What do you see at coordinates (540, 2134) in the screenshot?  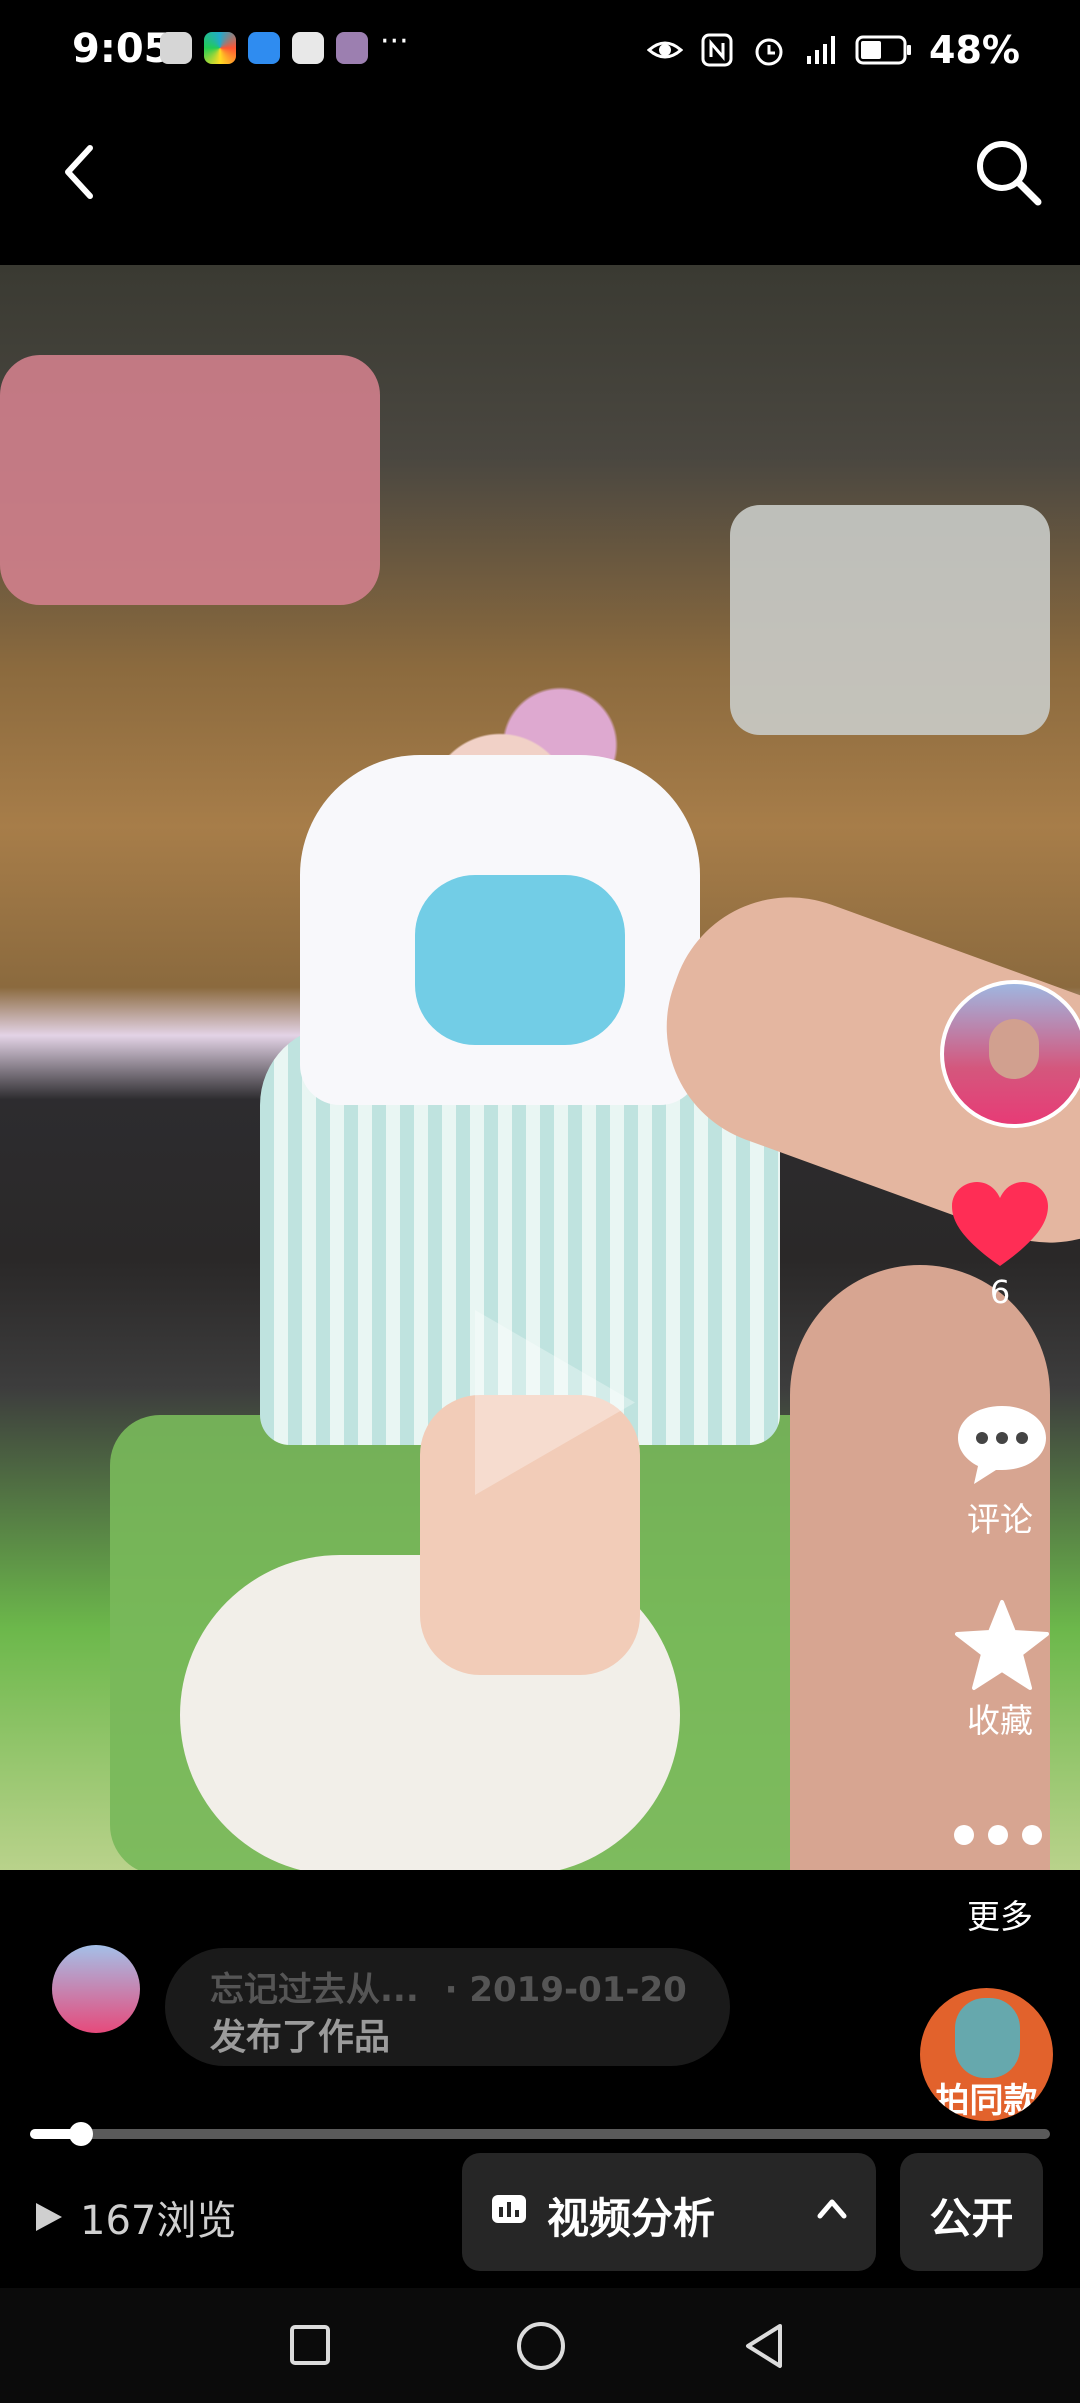 I see `video-progress-bar` at bounding box center [540, 2134].